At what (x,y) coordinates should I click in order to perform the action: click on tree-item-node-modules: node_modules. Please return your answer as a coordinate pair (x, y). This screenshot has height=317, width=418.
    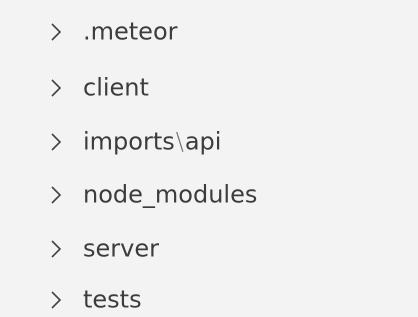
    Looking at the image, I should click on (209, 195).